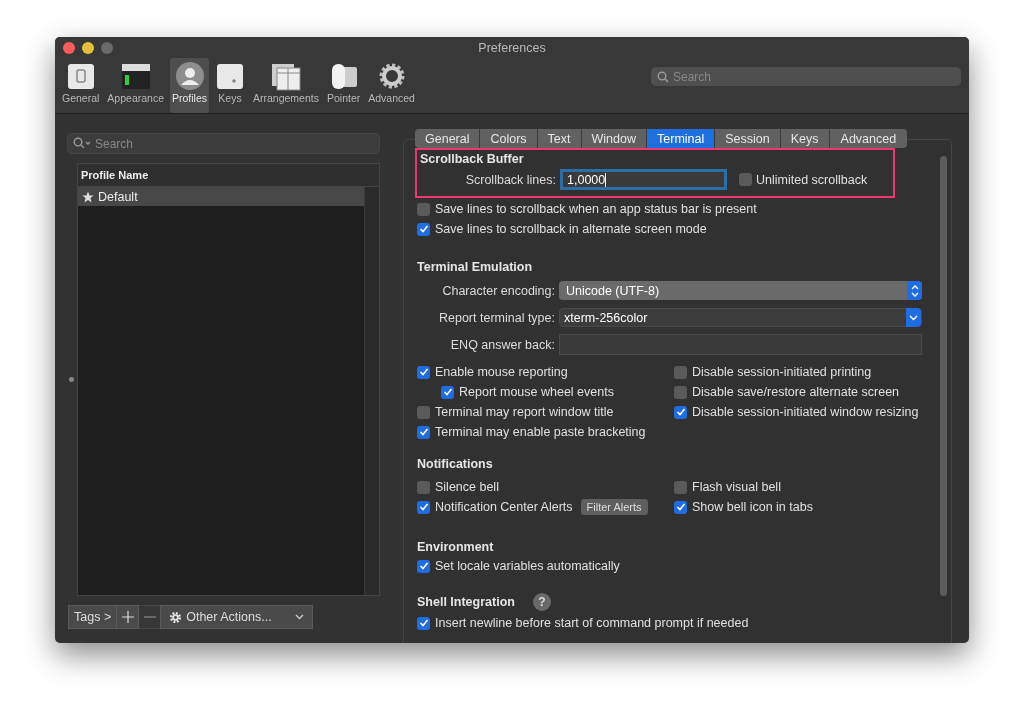 The image size is (1024, 717). I want to click on close-button, so click(69, 48).